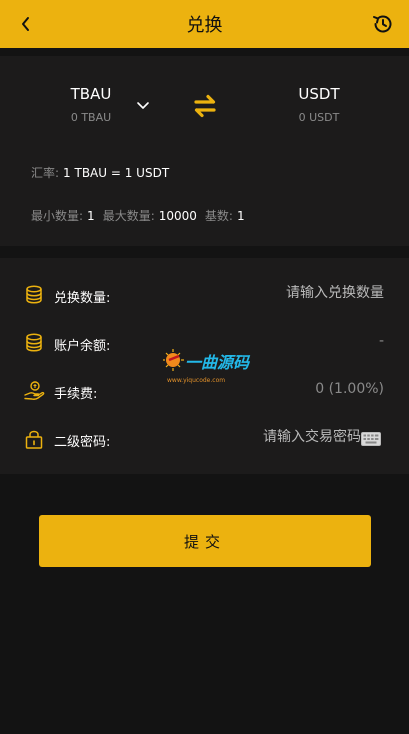 This screenshot has width=409, height=734. I want to click on max-amount-label: 最大数量:, so click(128, 216).